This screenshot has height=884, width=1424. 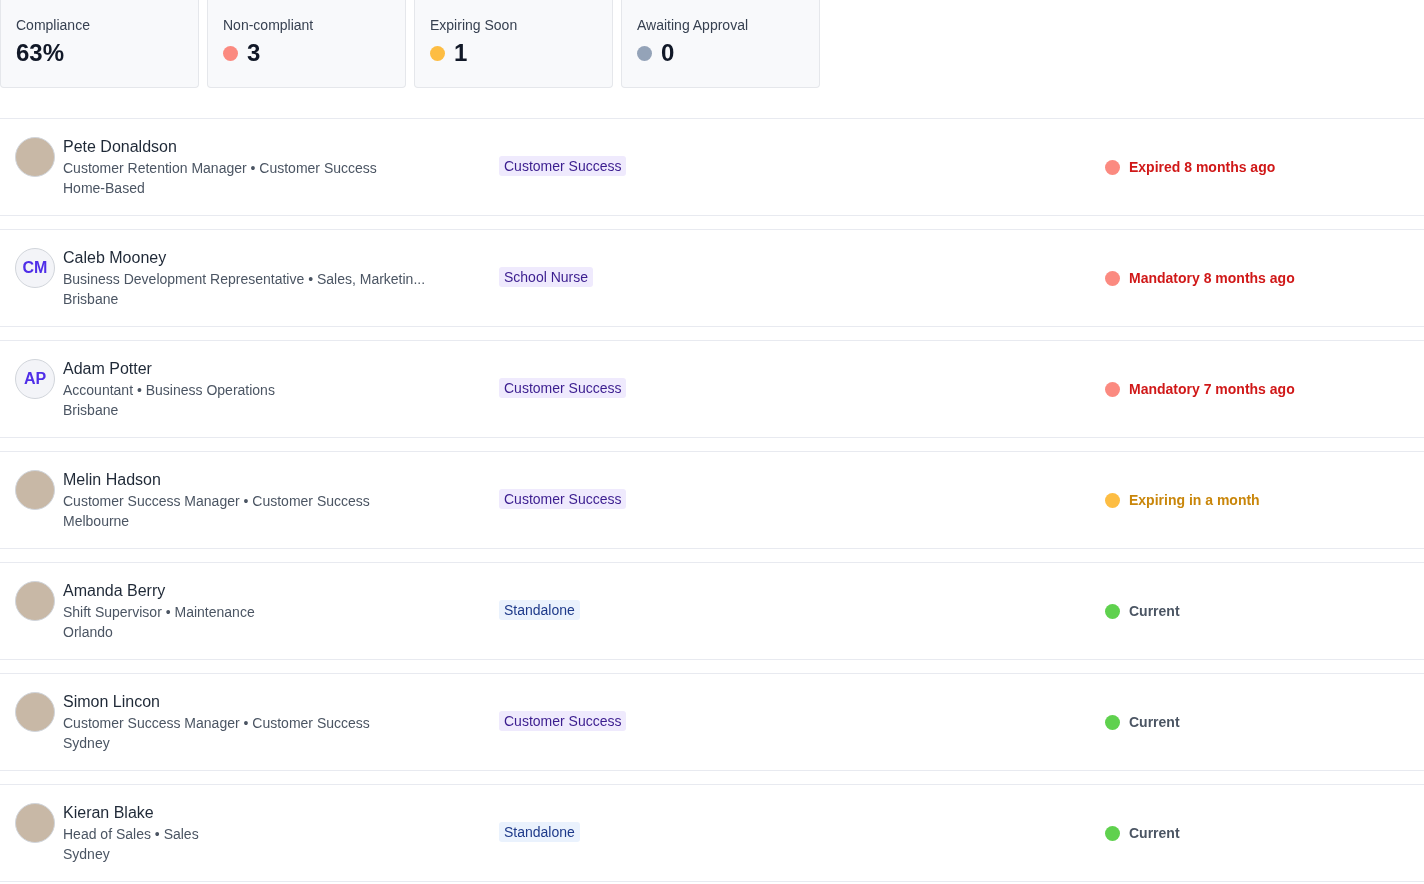 I want to click on role-and-team: Head of Sales • Sales, so click(x=131, y=834).